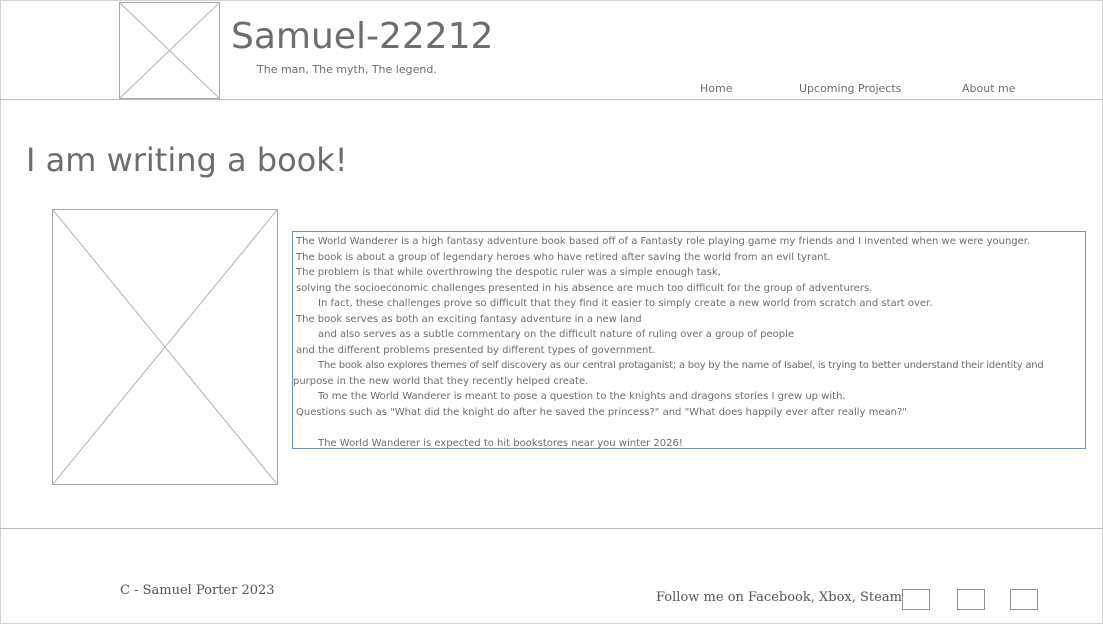  Describe the element at coordinates (1024, 599) in the screenshot. I see `steam-icon` at that location.